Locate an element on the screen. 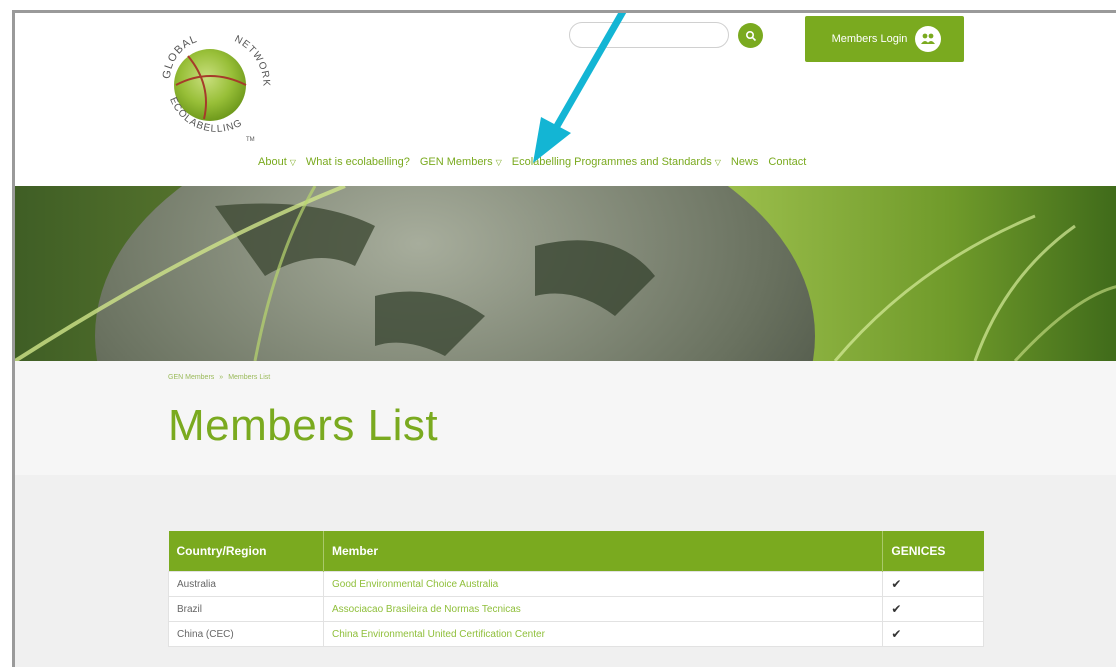 This screenshot has width=1116, height=667. nav-what-is-ecolabelling: What is ecolabelling? is located at coordinates (358, 162).